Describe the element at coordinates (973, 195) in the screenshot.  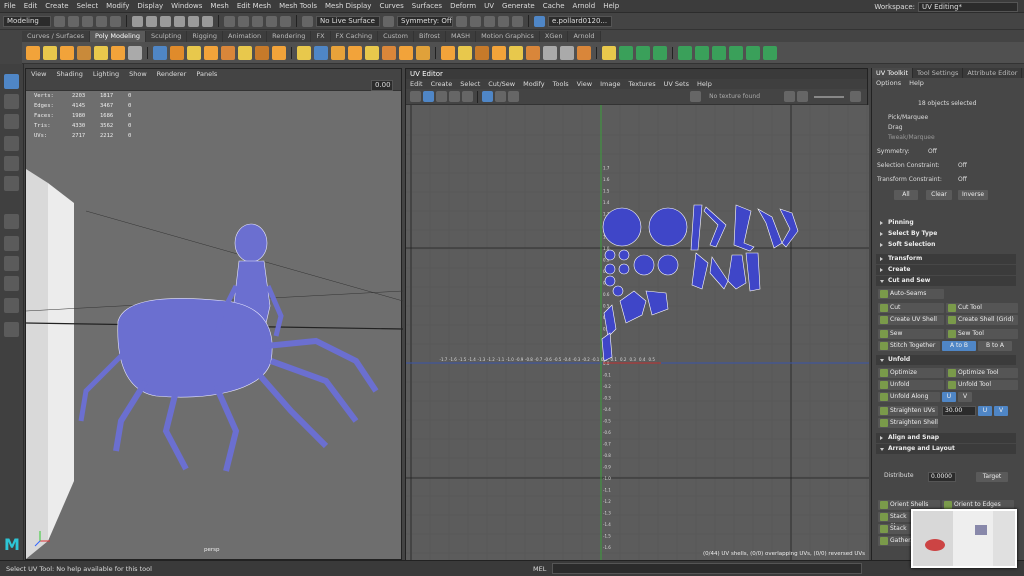
I see `select-inverse-button: Inverse` at that location.